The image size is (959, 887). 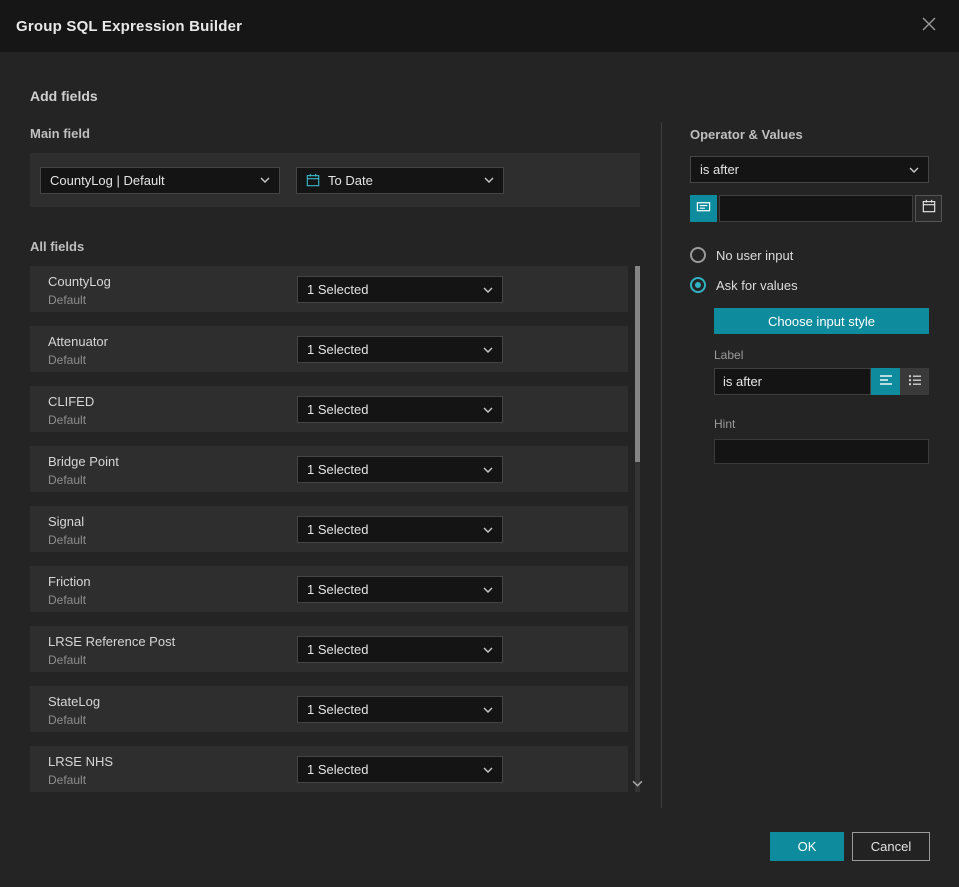 I want to click on main-field-heading: Main field, so click(x=60, y=133).